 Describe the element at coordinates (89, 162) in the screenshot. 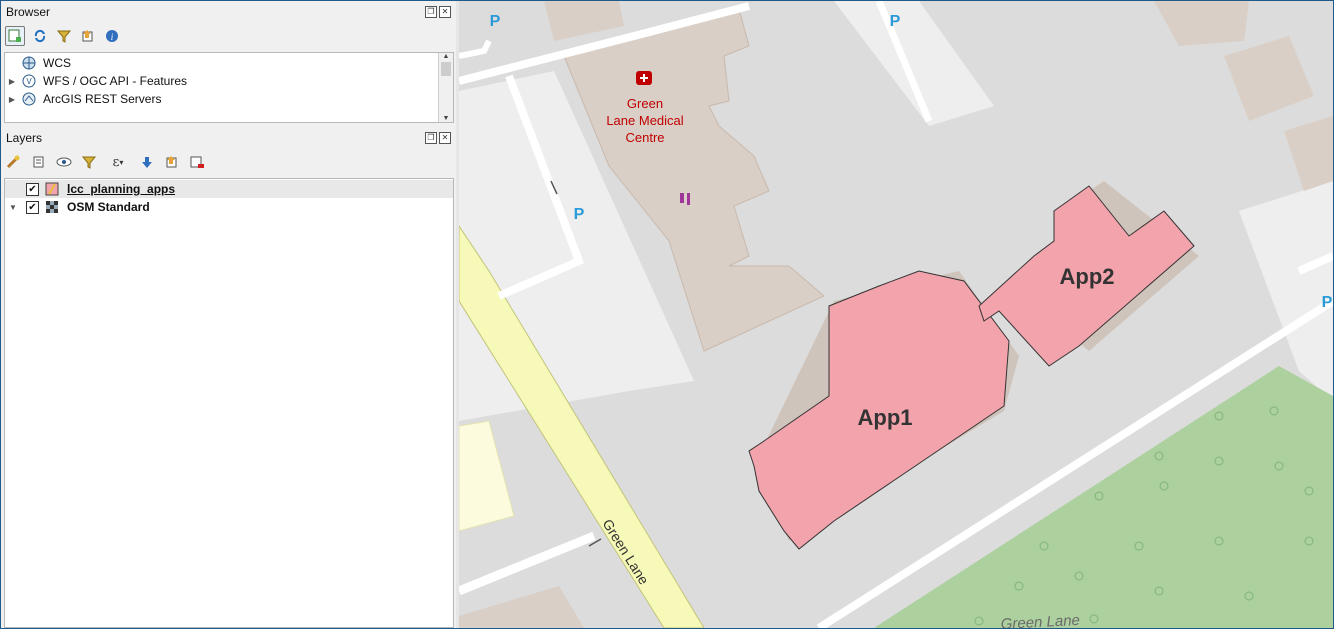

I see `filter-legend-icon` at that location.